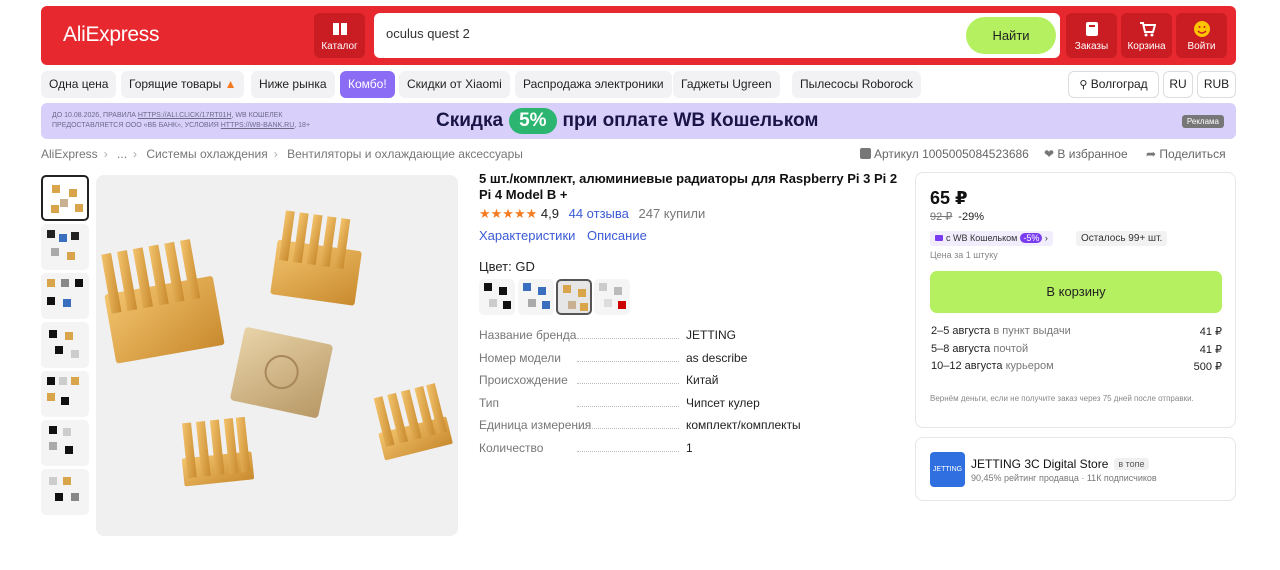 The image size is (1280, 570). What do you see at coordinates (726, 84) in the screenshot?
I see `pill-ugreen: Гаджеты Ugreen` at bounding box center [726, 84].